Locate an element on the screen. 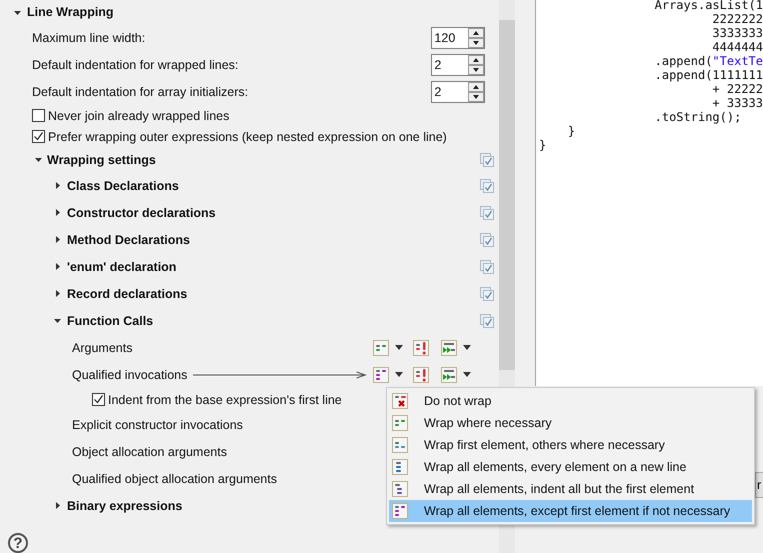 Image resolution: width=763 pixels, height=553 pixels. group-title: Constructor declarations is located at coordinates (141, 213).